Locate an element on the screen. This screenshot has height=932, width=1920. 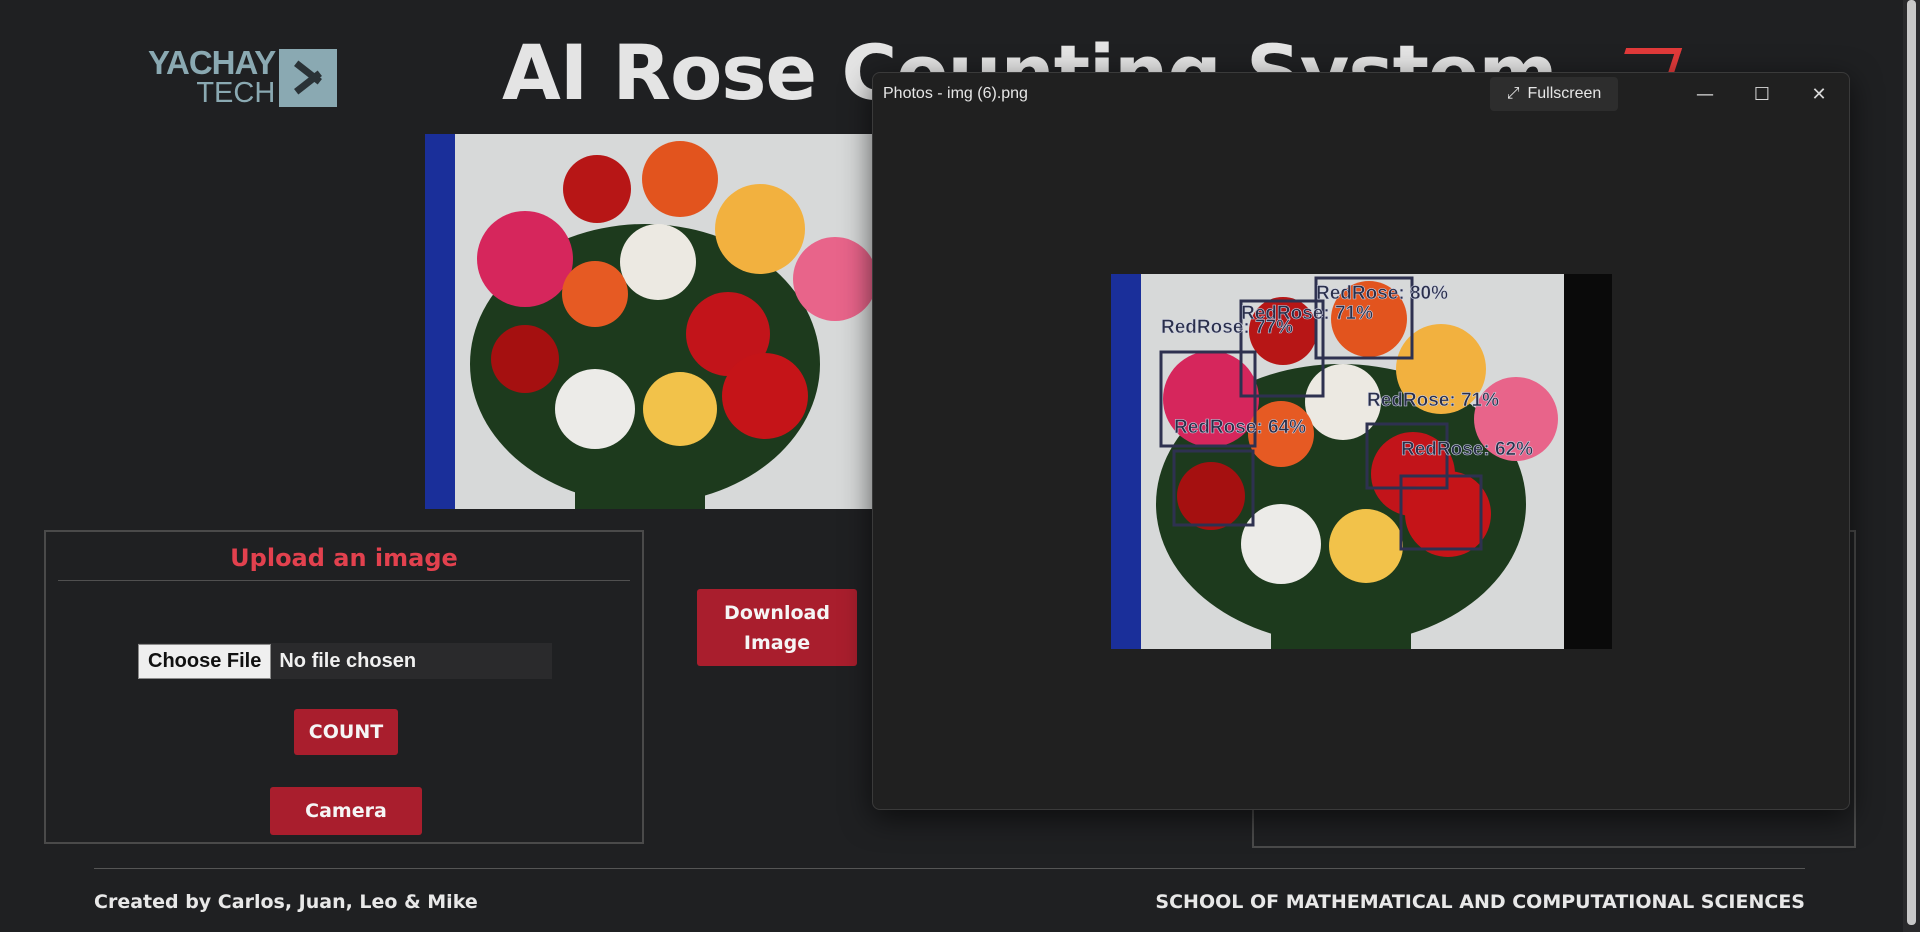
logo-line2: TECH is located at coordinates (236, 93).